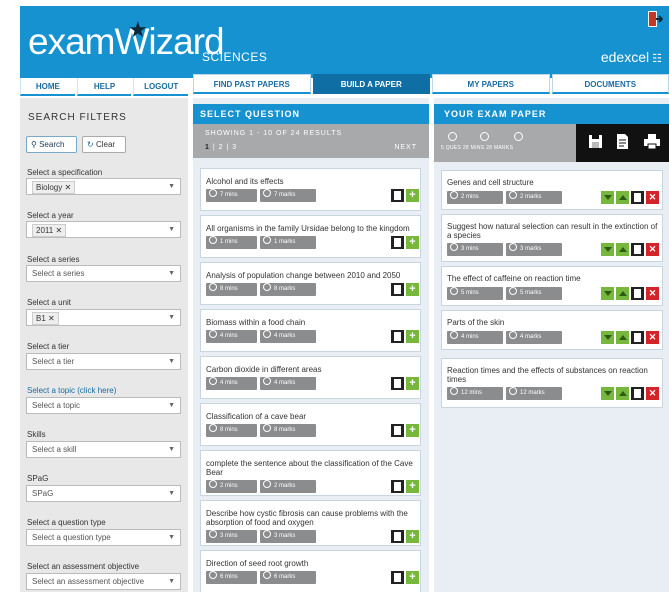 This screenshot has height=592, width=669. What do you see at coordinates (622, 141) in the screenshot?
I see `document-icon` at bounding box center [622, 141].